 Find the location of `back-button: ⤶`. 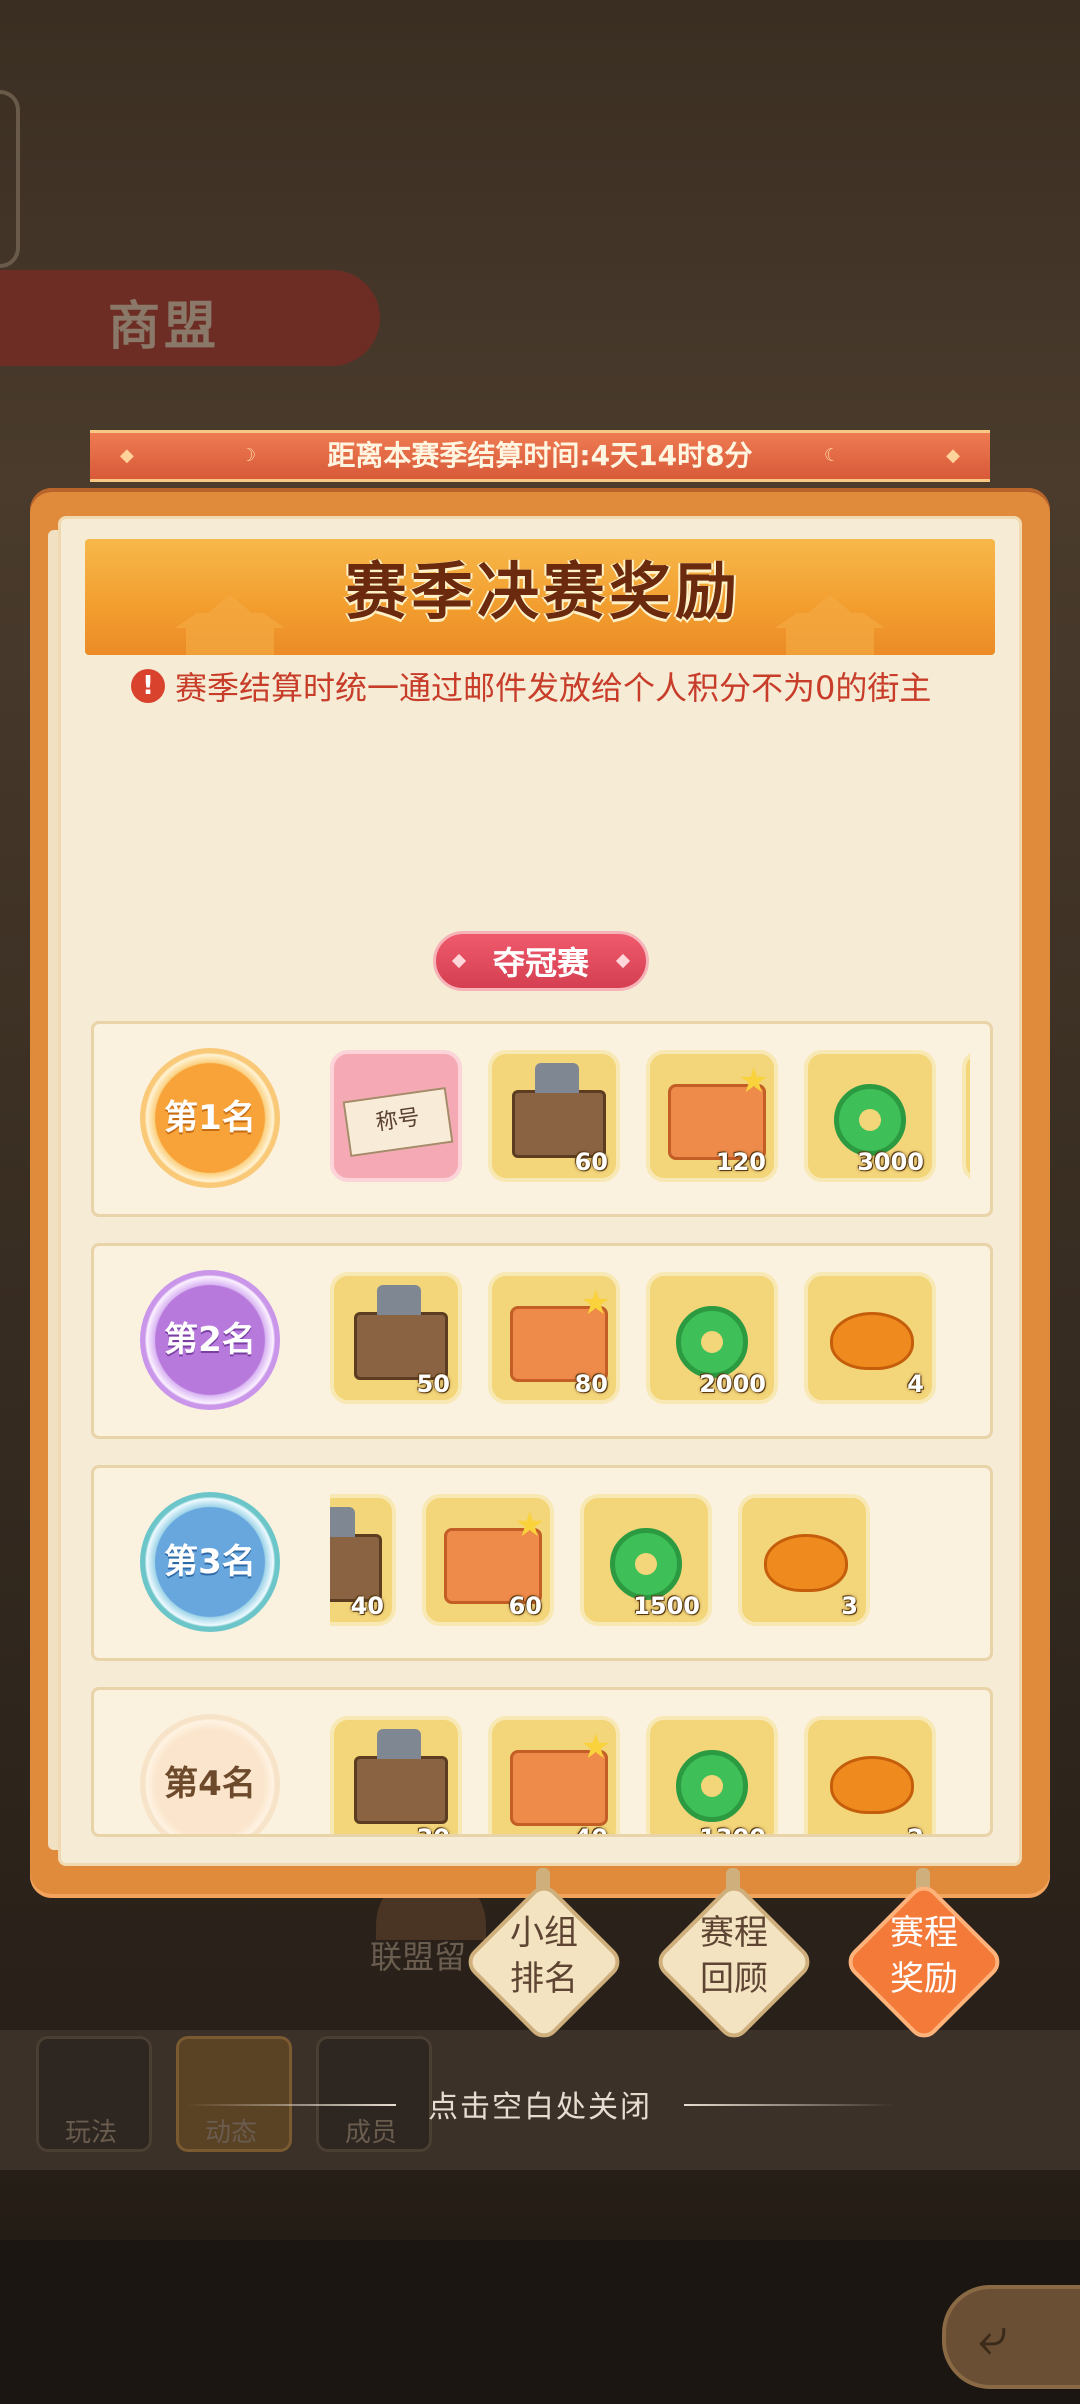

back-button: ⤶ is located at coordinates (1011, 2337).